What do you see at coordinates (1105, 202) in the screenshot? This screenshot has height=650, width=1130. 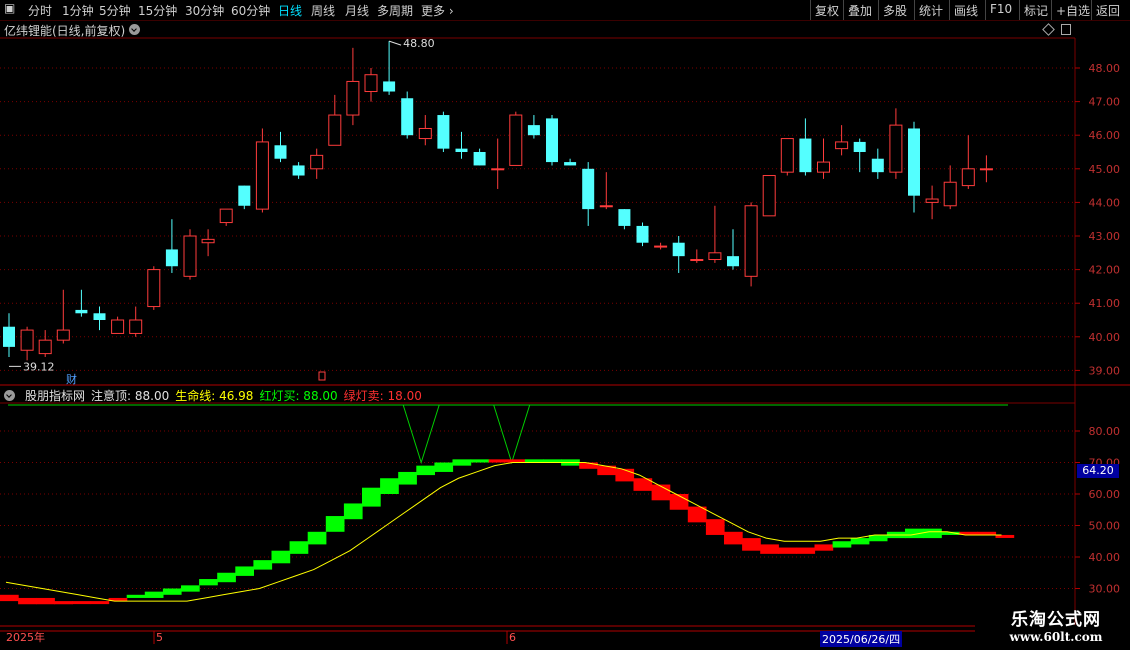 I see `price-axis-label-4: 44.00` at bounding box center [1105, 202].